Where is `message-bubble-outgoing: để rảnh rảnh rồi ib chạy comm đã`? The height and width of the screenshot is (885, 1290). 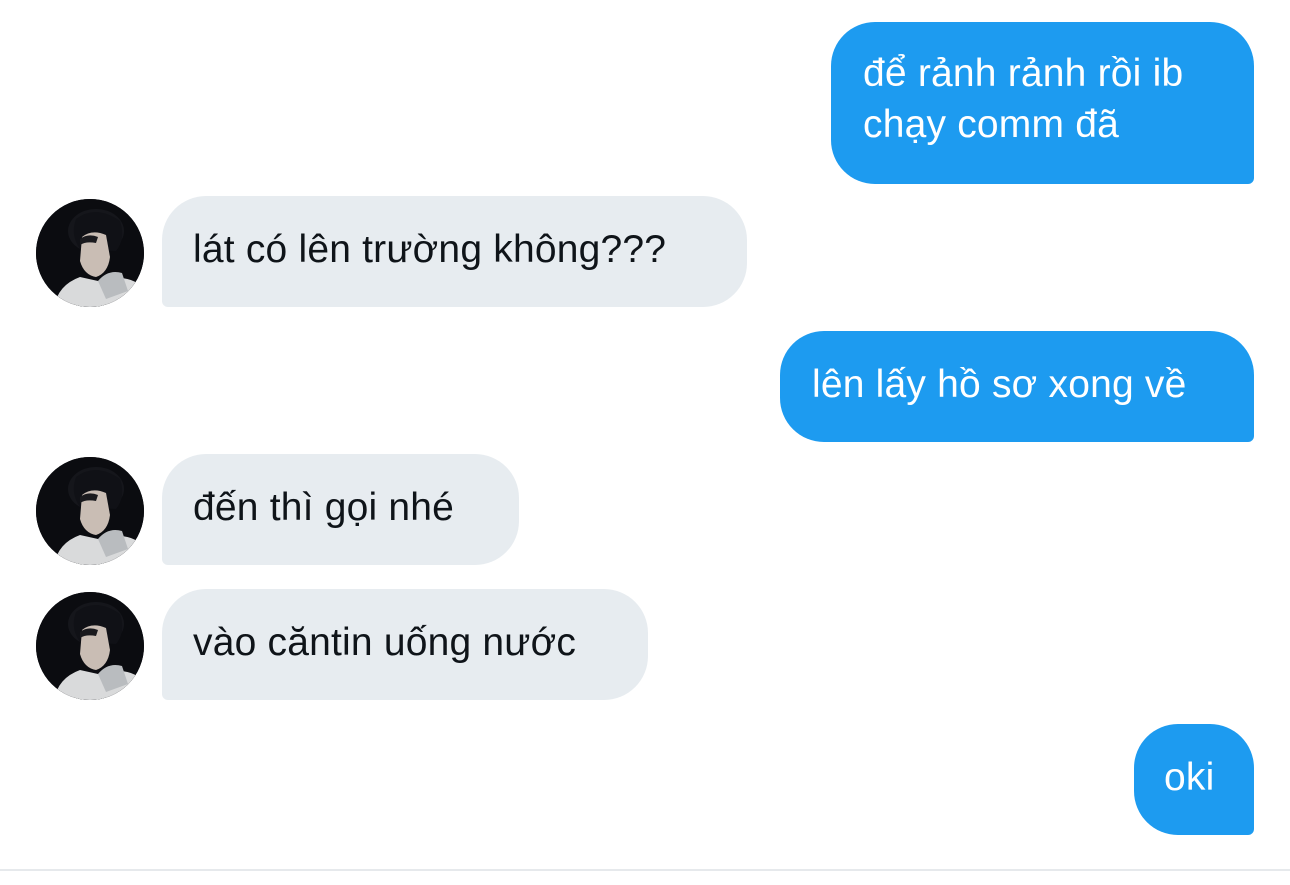
message-bubble-outgoing: để rảnh rảnh rồi ib chạy comm đã is located at coordinates (1042, 103).